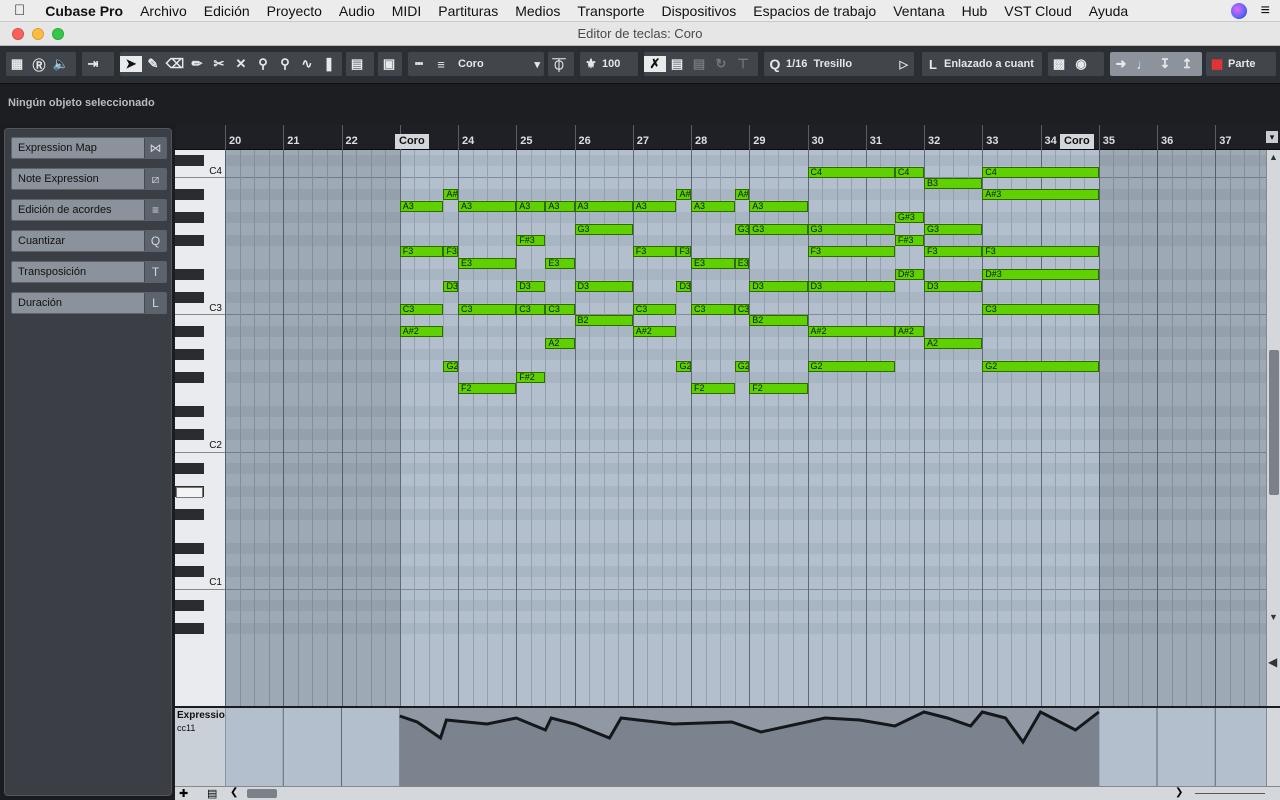 The width and height of the screenshot is (1280, 800). Describe the element at coordinates (1265, 11) in the screenshot. I see `control-center-icon: ≡` at that location.